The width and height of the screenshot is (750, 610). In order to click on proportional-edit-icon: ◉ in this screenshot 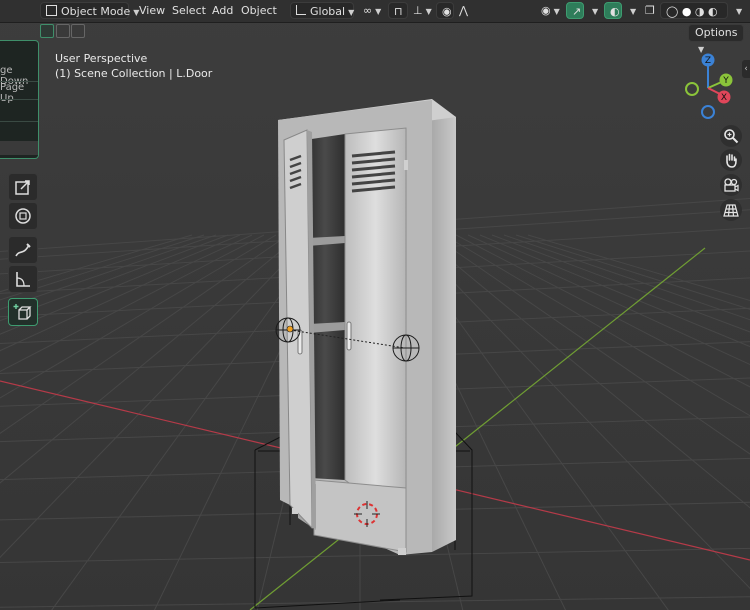, I will do `click(447, 11)`.